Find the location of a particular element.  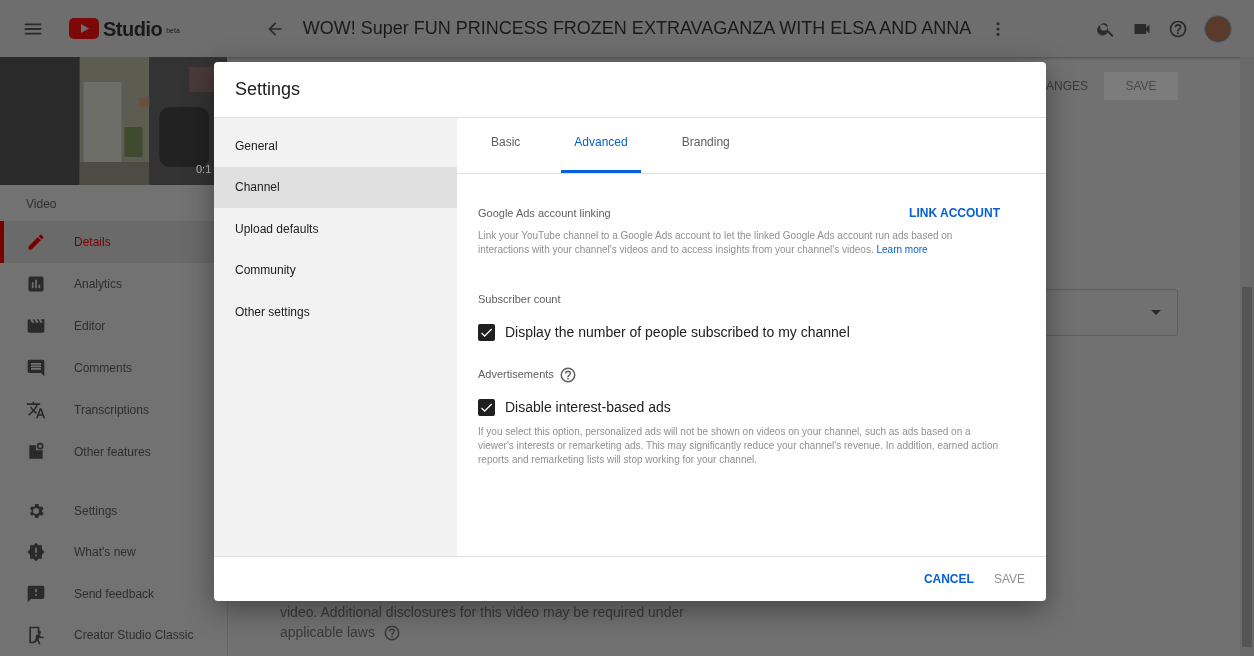

avatar is located at coordinates (1218, 28).